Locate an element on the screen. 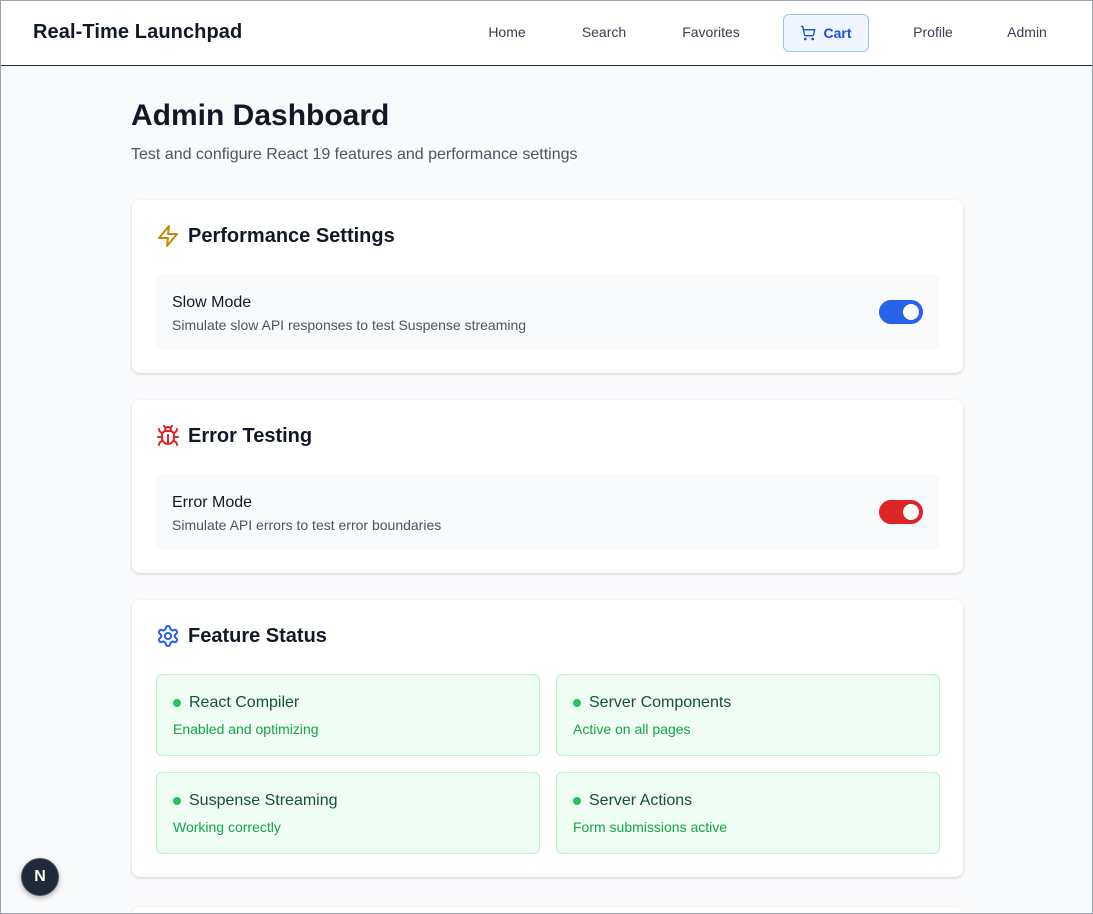 Image resolution: width=1093 pixels, height=914 pixels. error-mode-label: Error Mode is located at coordinates (212, 502).